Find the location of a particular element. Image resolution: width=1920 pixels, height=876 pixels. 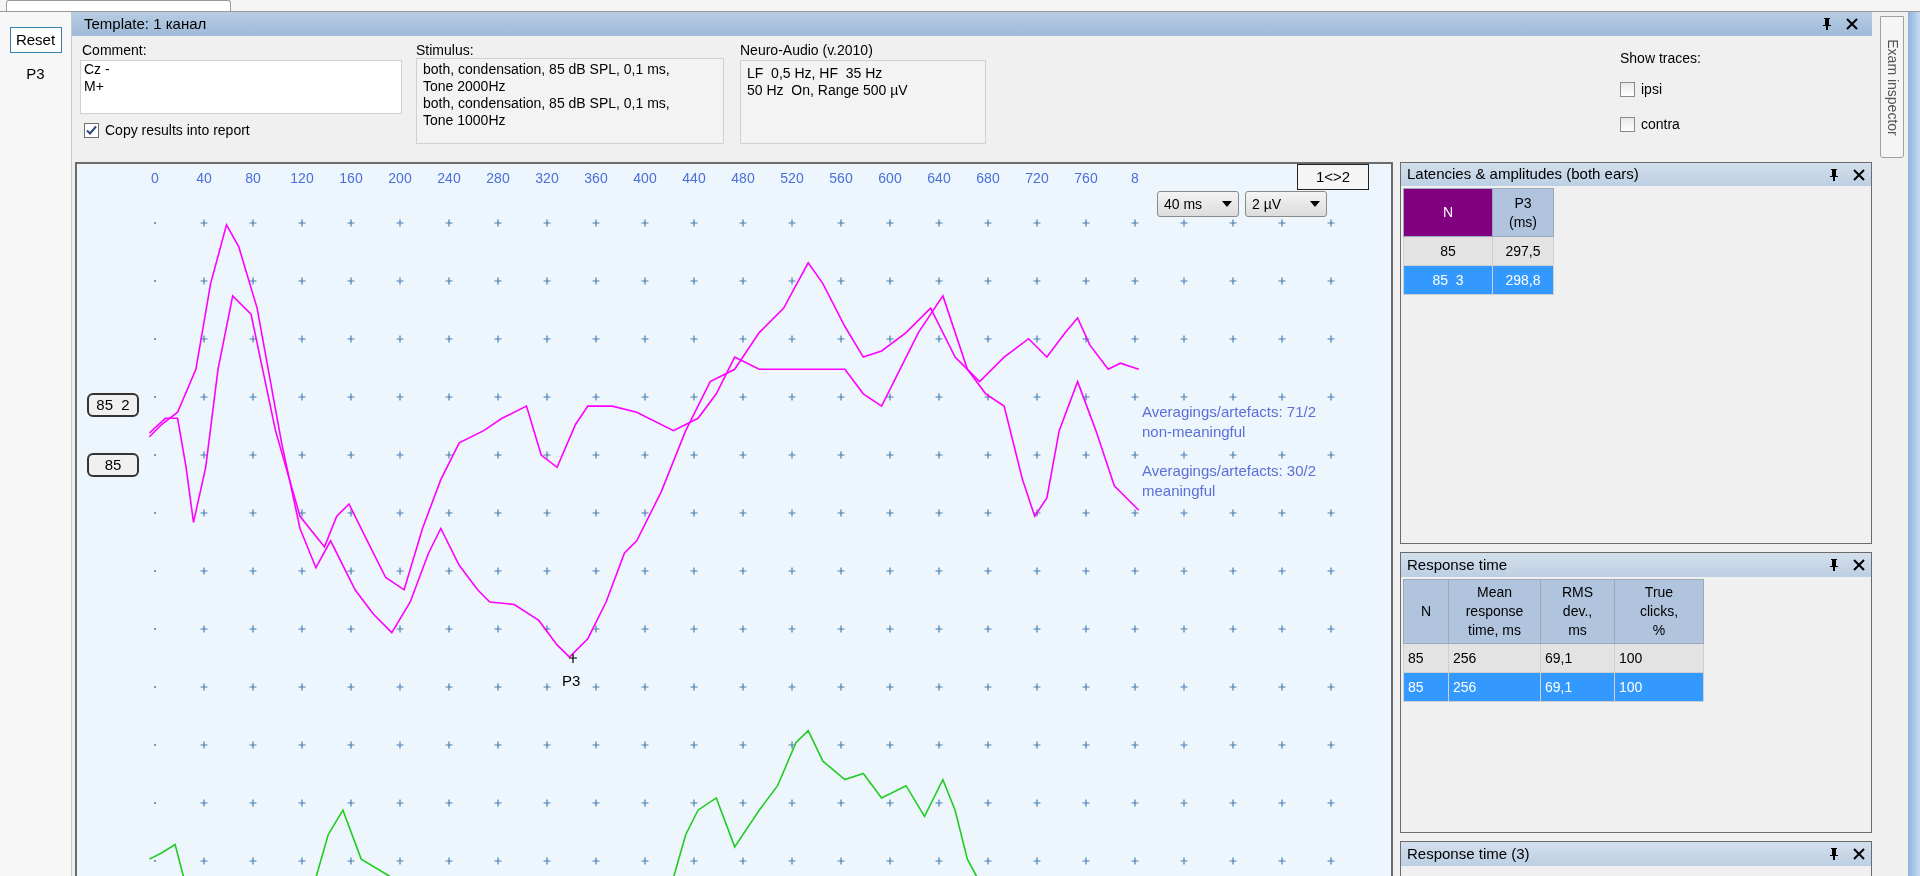

show-traces-label: Show traces: is located at coordinates (1660, 58).